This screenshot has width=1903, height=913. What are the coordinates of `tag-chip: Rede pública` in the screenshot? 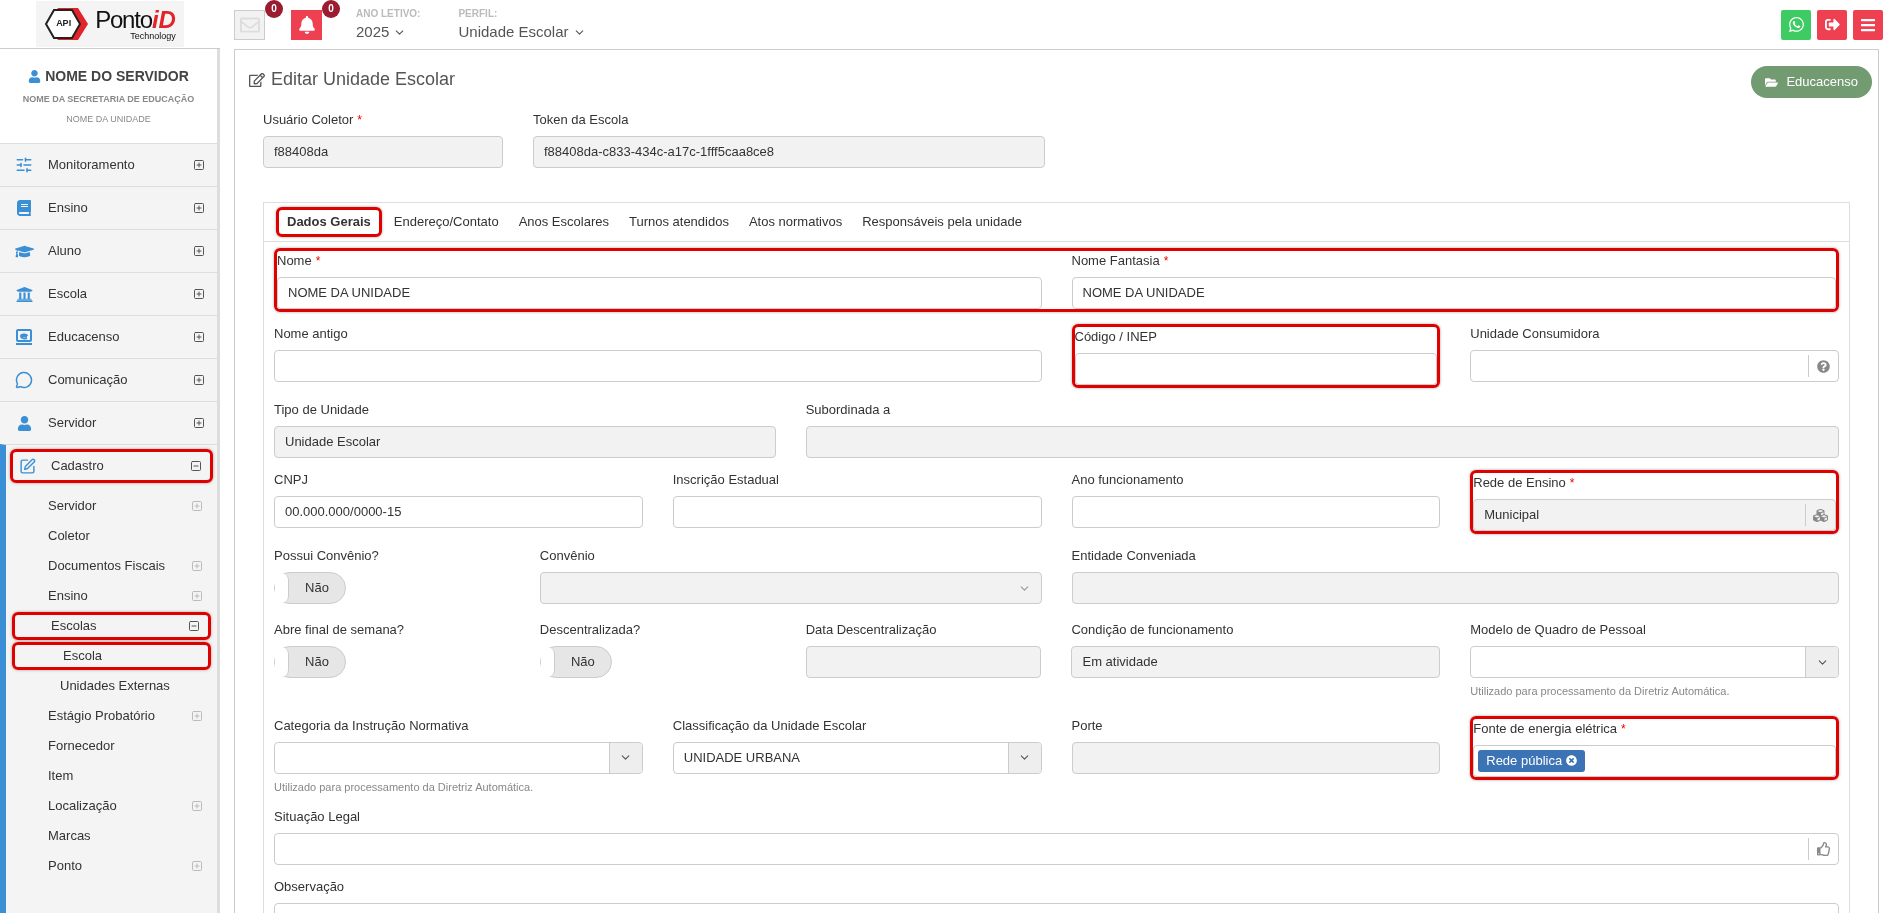 It's located at (1532, 760).